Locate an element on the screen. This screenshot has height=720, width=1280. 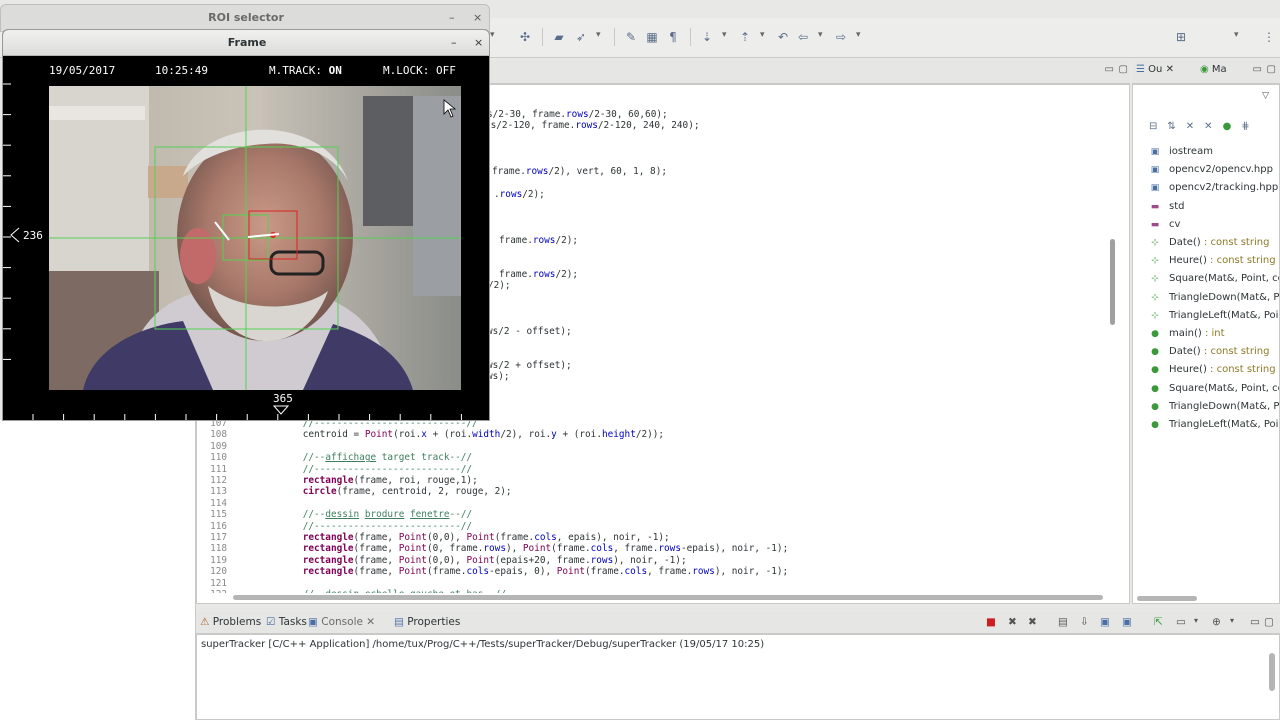
terminate-icon: ■ is located at coordinates (991, 622).